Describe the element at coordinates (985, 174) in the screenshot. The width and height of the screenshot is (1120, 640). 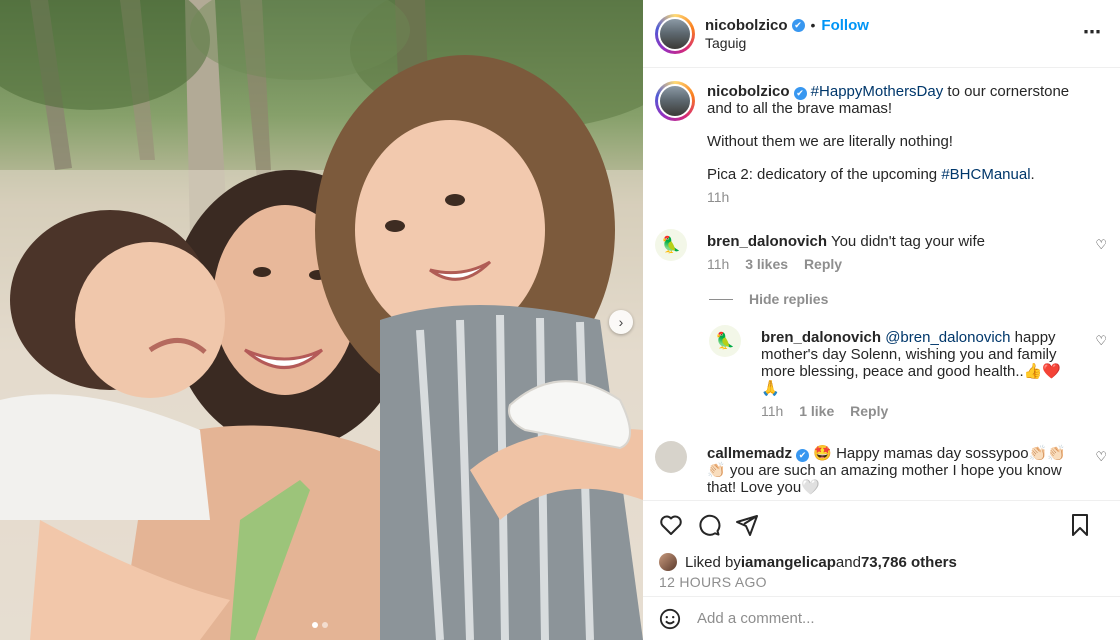
I see `hashtag-link: #BHCManual` at that location.